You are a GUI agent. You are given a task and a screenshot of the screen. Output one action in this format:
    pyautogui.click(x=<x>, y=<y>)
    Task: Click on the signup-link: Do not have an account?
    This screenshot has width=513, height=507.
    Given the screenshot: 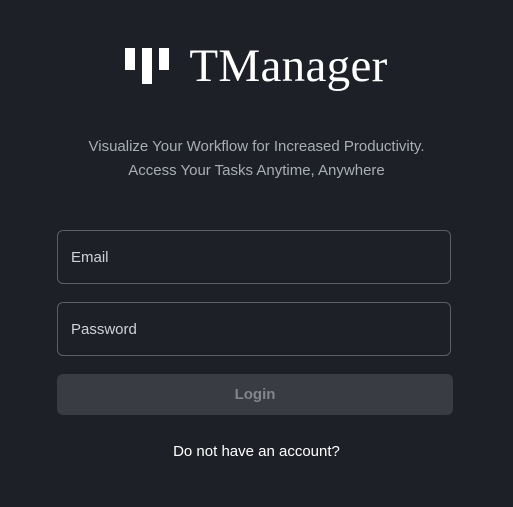 What is the action you would take?
    pyautogui.click(x=256, y=452)
    